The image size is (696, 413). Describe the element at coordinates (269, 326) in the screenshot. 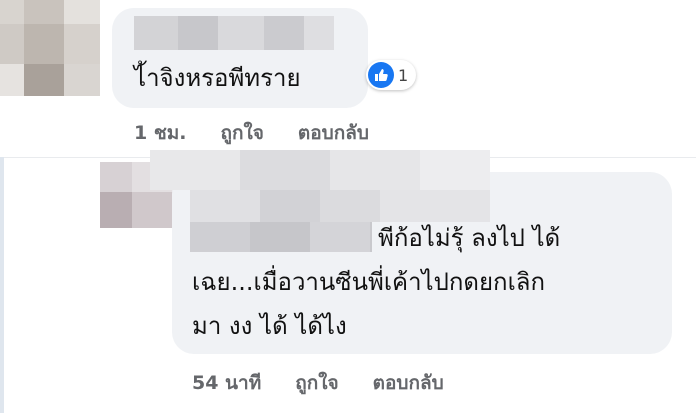

I see `comment-text-line: มา งง ได้ ได้ไง` at that location.